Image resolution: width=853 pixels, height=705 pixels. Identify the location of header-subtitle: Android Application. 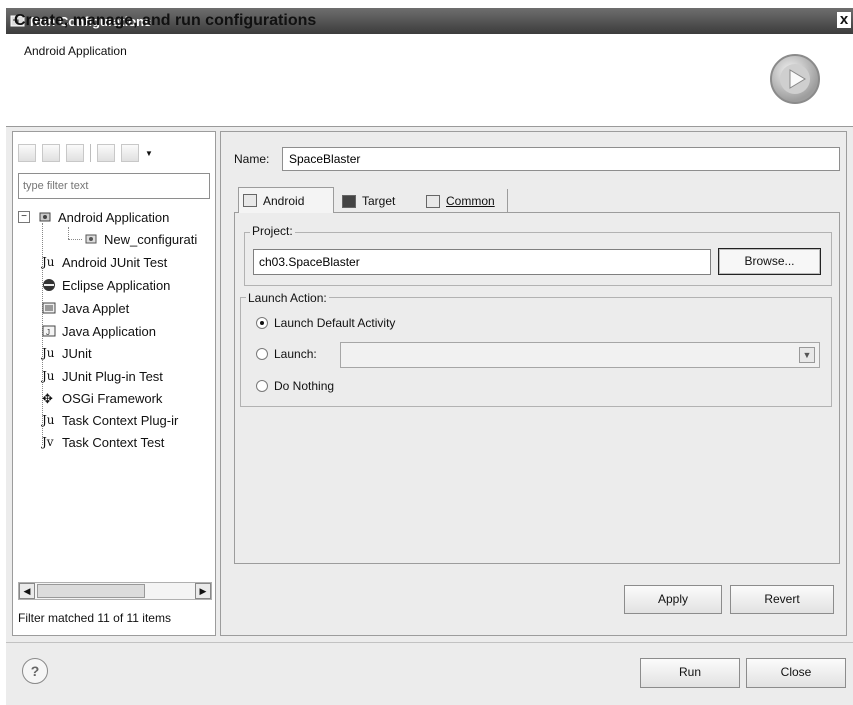
(75, 51).